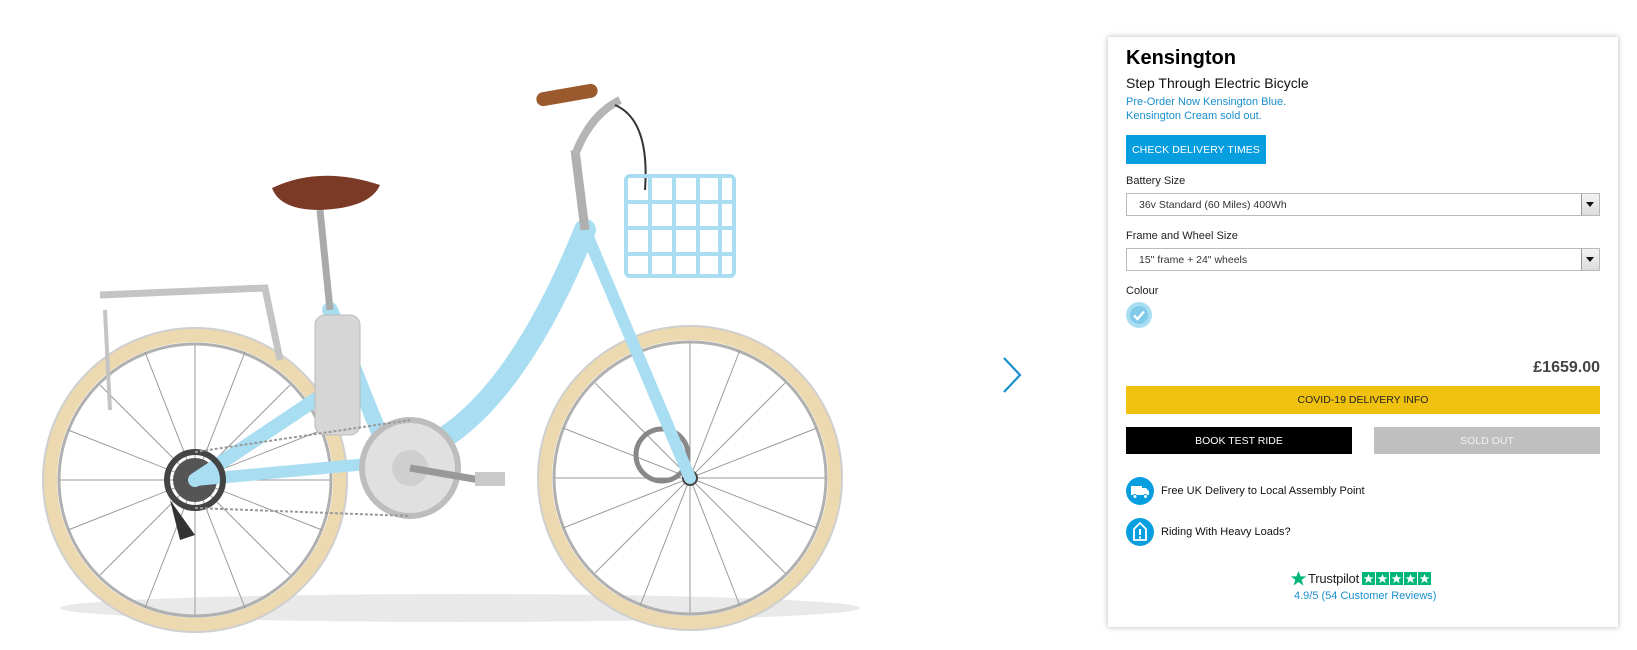 This screenshot has width=1637, height=650. Describe the element at coordinates (1182, 236) in the screenshot. I see `frame-wheel-size-label: Frame and Wheel Size` at that location.